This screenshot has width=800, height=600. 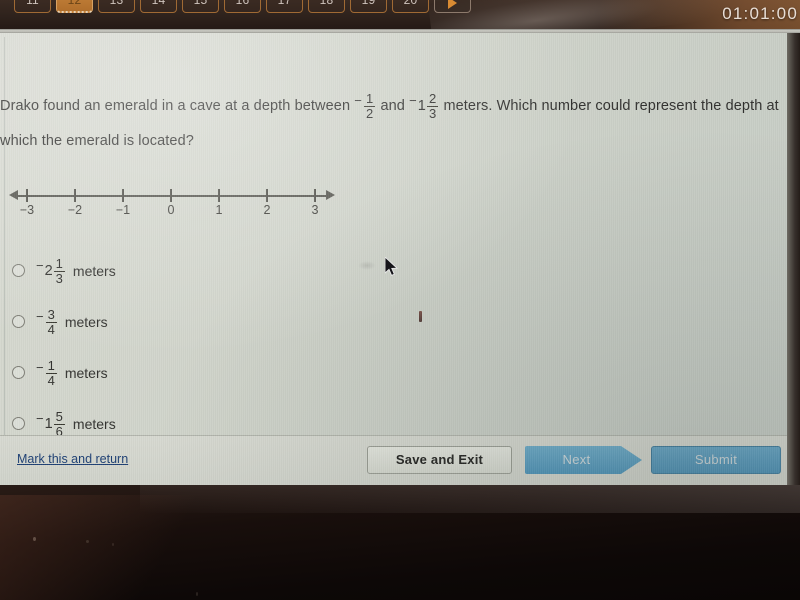 What do you see at coordinates (452, 6) in the screenshot?
I see `play-arrow-icon` at bounding box center [452, 6].